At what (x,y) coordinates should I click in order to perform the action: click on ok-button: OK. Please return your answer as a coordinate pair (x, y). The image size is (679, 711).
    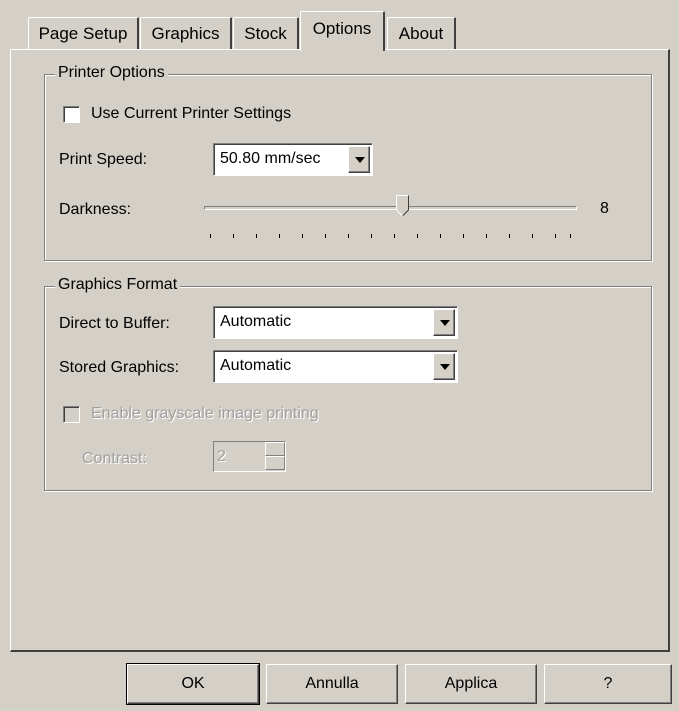
    Looking at the image, I should click on (193, 684).